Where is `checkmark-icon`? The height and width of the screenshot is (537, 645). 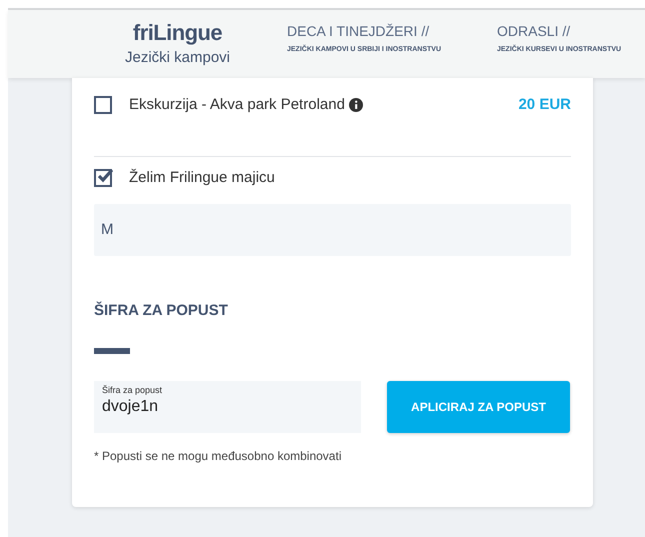
checkmark-icon is located at coordinates (105, 176).